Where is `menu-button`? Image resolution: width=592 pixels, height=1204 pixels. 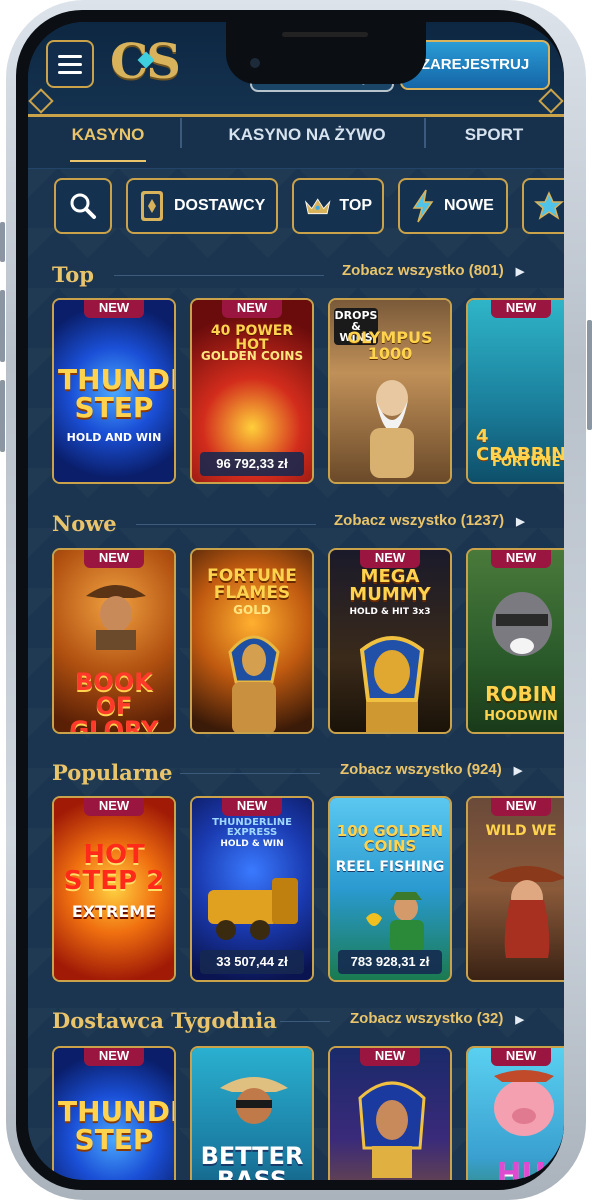 menu-button is located at coordinates (70, 64).